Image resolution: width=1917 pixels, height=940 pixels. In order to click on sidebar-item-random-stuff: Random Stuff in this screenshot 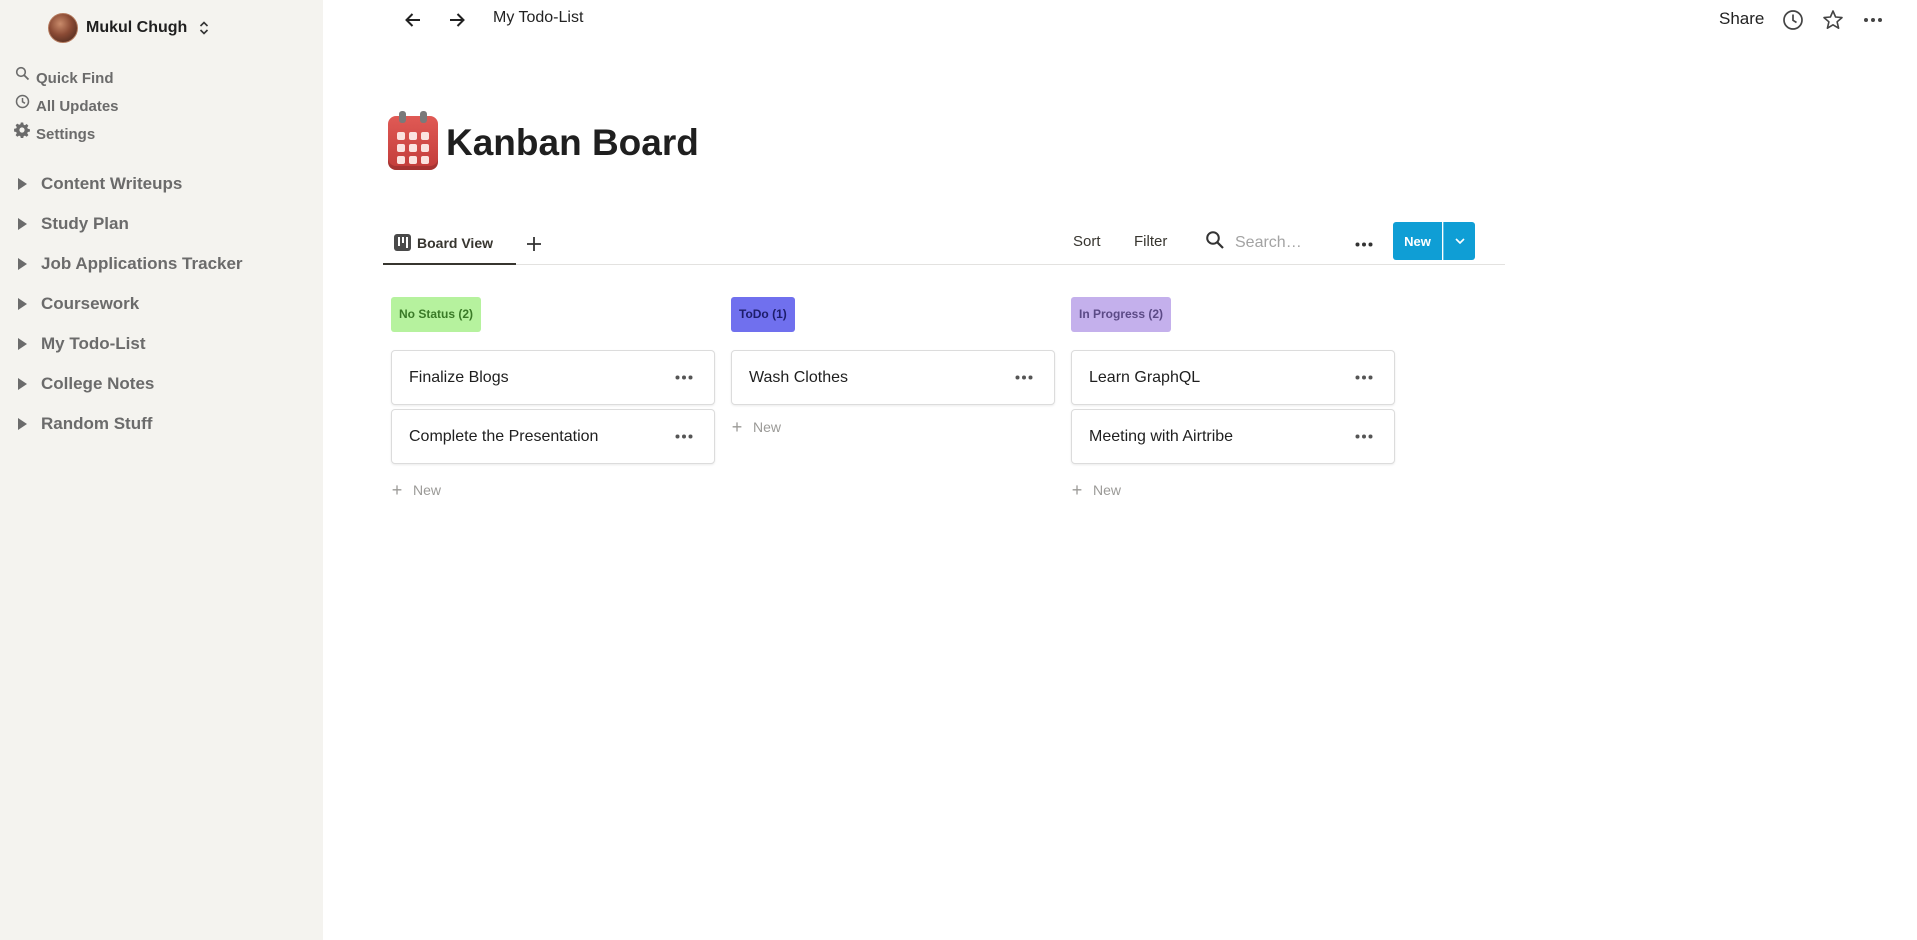, I will do `click(130, 424)`.